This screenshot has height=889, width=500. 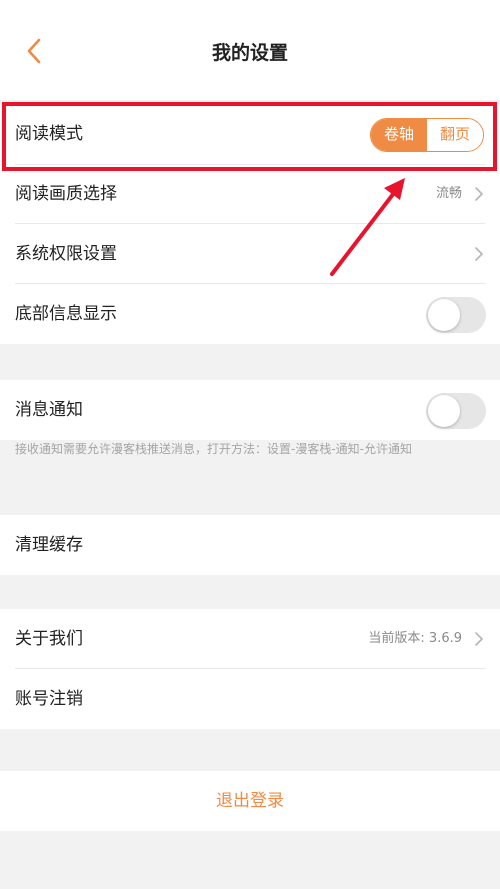 I want to click on notification-group: 消息通知, so click(x=250, y=410).